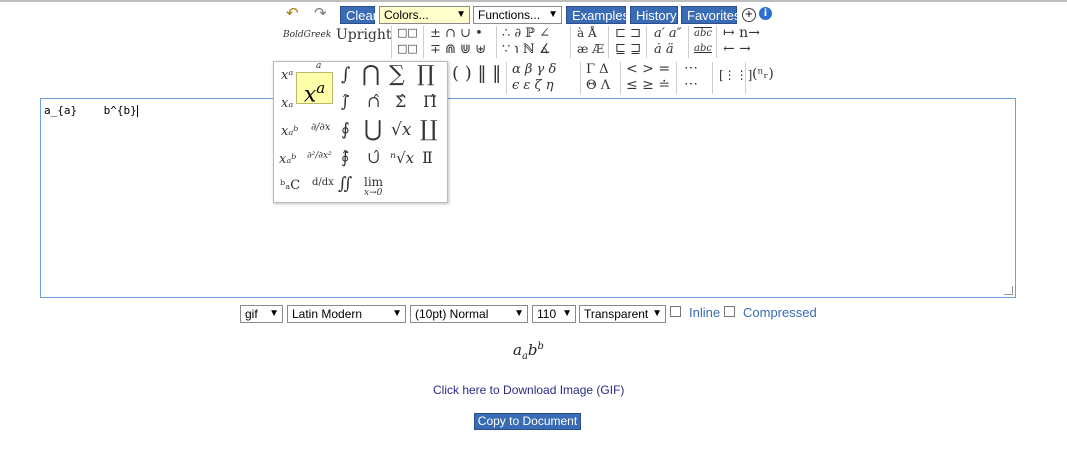 This screenshot has width=1067, height=451. Describe the element at coordinates (373, 129) in the screenshot. I see `big-cup-option: ⋃` at that location.